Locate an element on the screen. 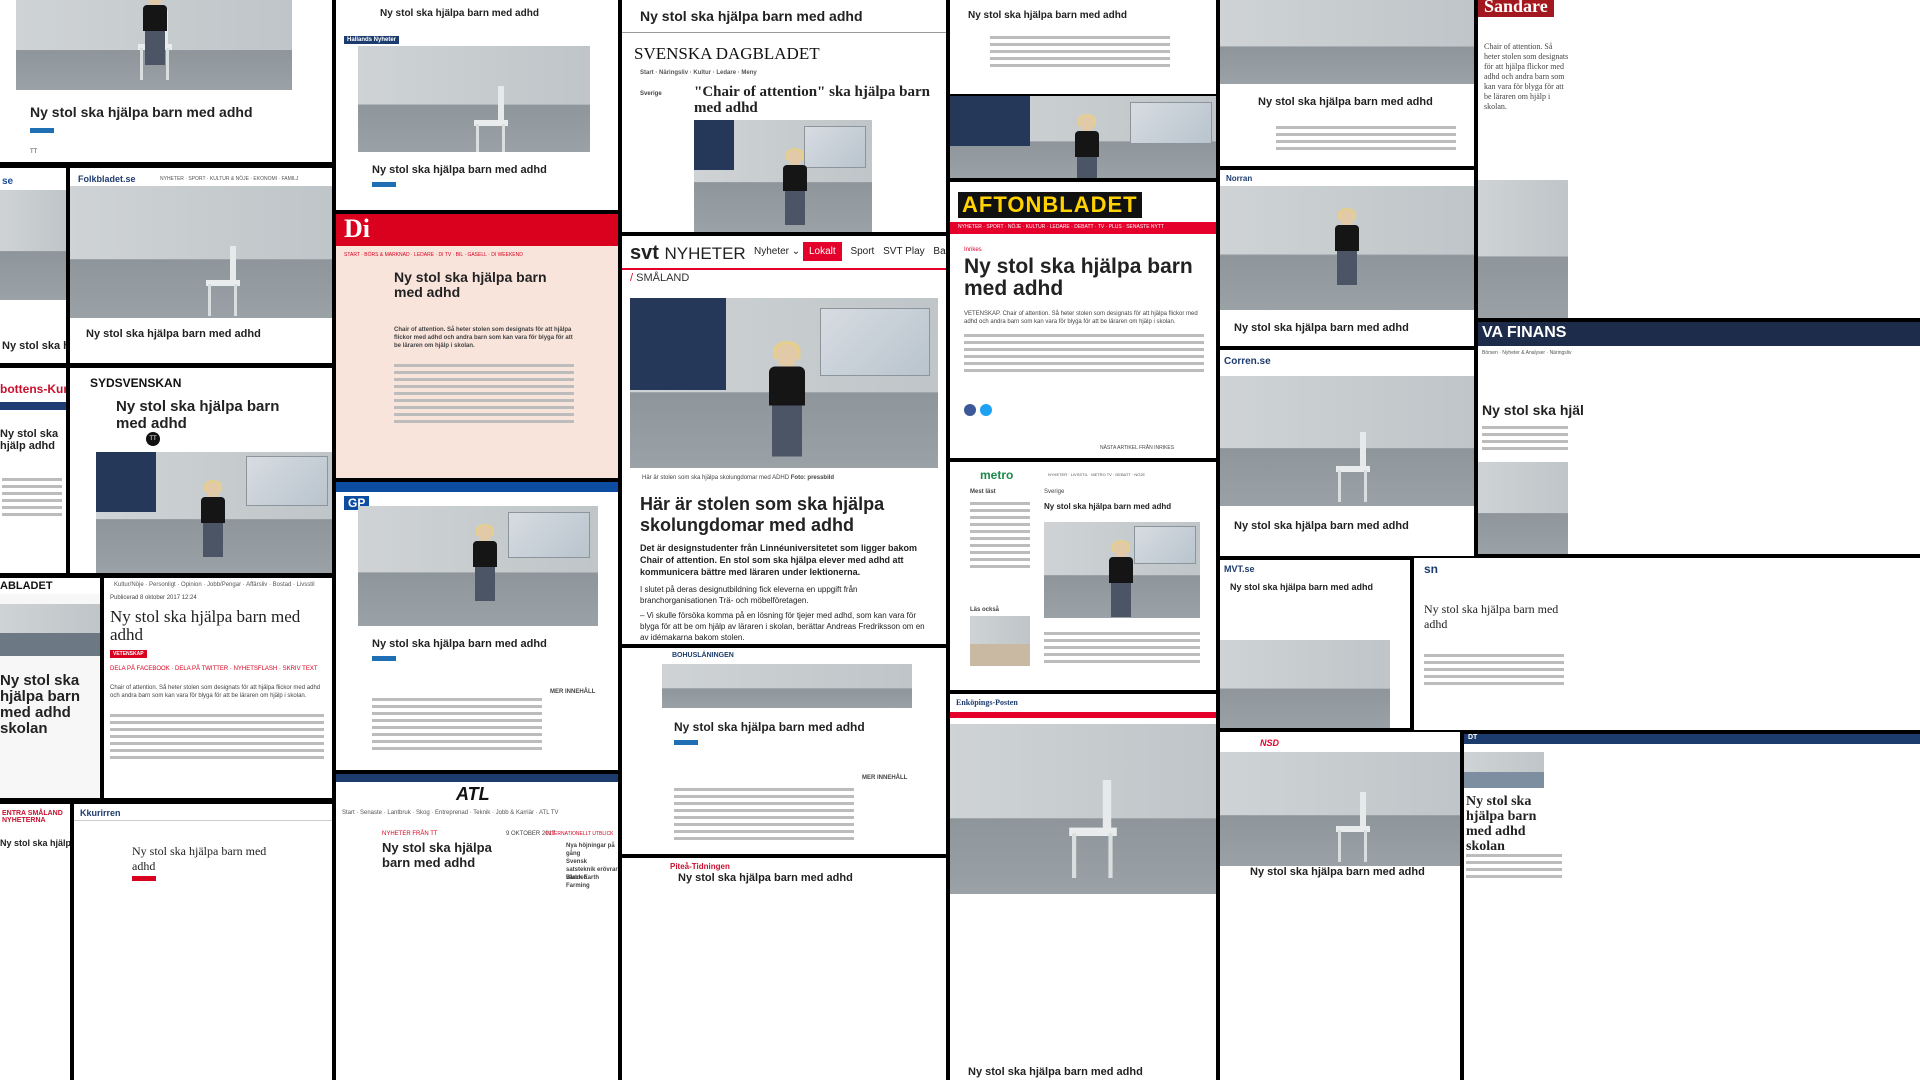 This screenshot has height=1080, width=1920. tile-article-22: sn Ny stol ska hjälpa barn med adhd is located at coordinates (1667, 644).